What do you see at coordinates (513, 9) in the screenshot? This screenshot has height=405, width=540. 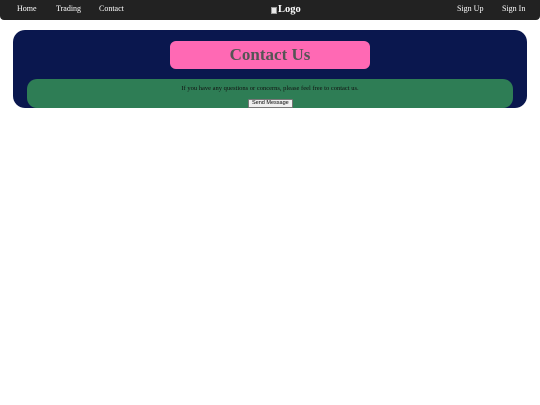 I see `nav-link-sign-in: Sign In` at bounding box center [513, 9].